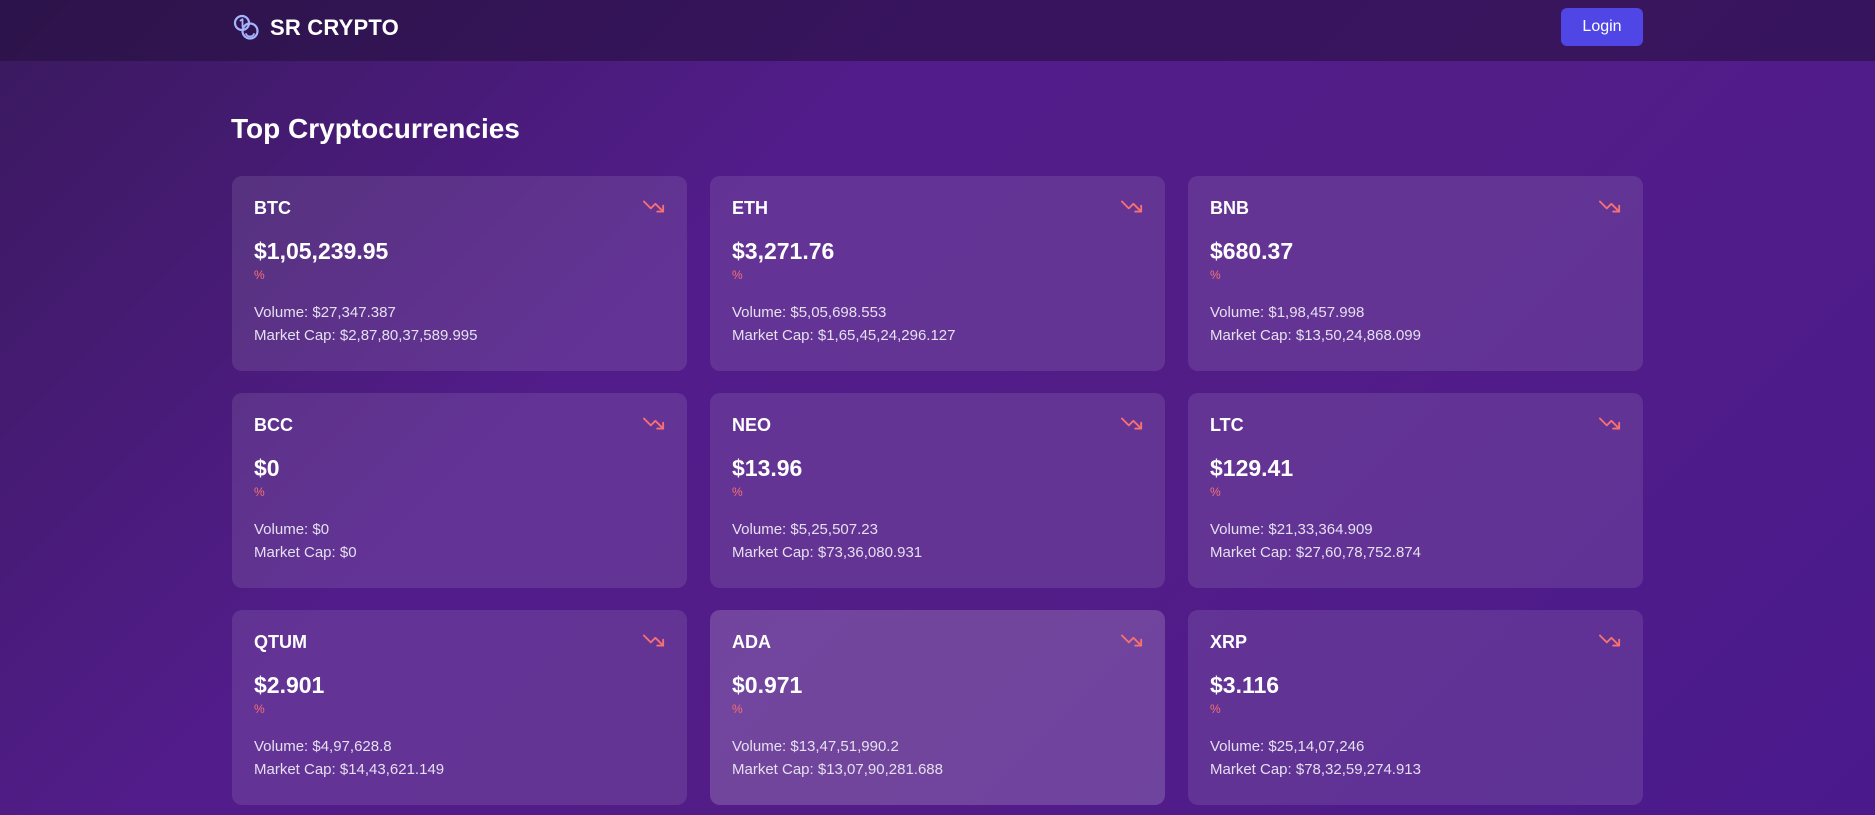  What do you see at coordinates (1245, 685) in the screenshot?
I see `crypto-price: $3.116` at bounding box center [1245, 685].